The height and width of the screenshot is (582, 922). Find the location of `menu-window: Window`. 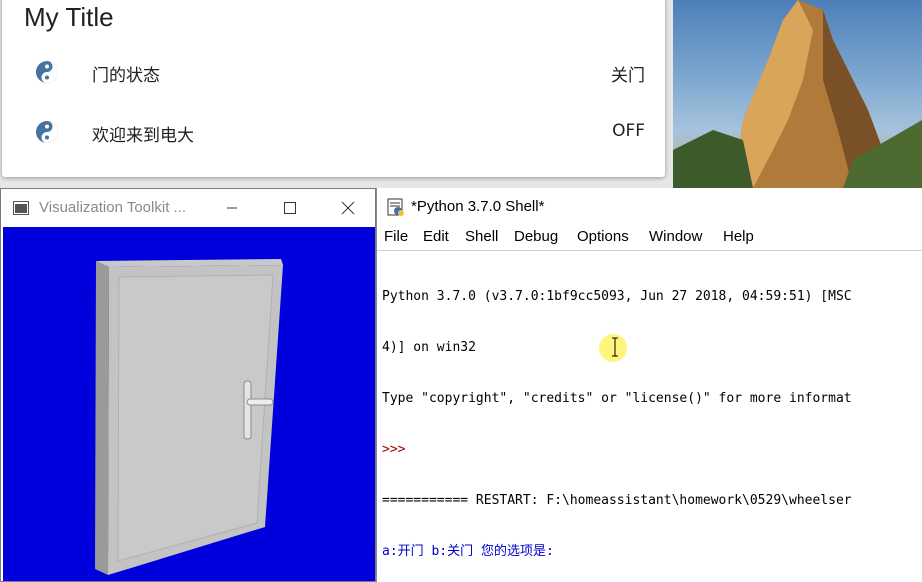

menu-window: Window is located at coordinates (675, 236).